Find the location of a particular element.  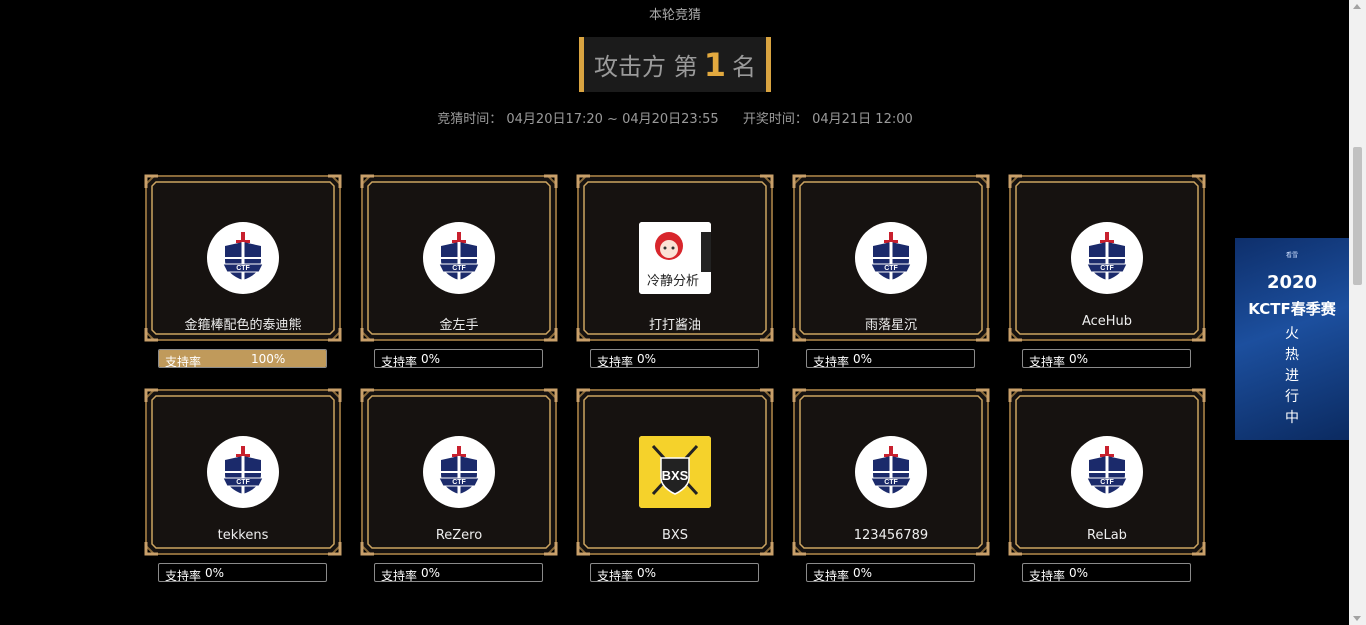

team-name: 打打酱油 is located at coordinates (674, 325).